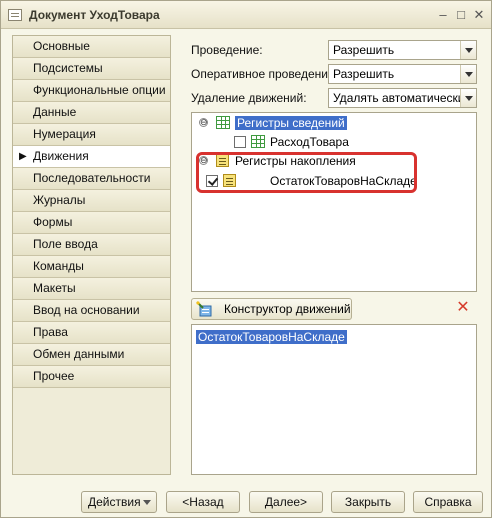 This screenshot has width=492, height=518. I want to click on tab-label: Журналы, so click(59, 200).